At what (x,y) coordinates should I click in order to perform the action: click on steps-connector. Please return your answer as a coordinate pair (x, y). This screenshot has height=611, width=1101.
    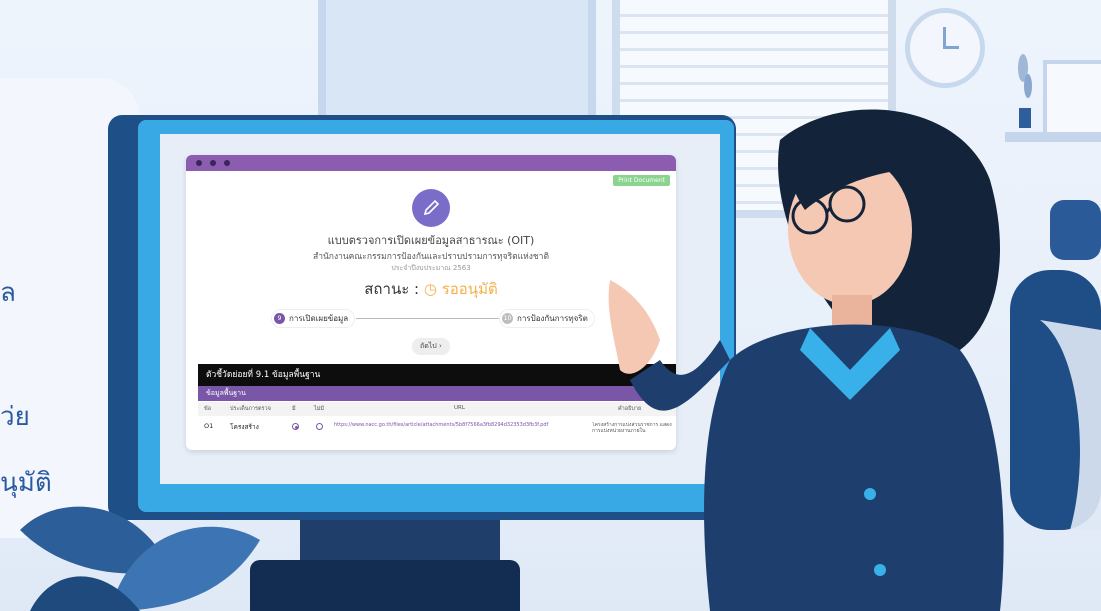
    Looking at the image, I should click on (431, 318).